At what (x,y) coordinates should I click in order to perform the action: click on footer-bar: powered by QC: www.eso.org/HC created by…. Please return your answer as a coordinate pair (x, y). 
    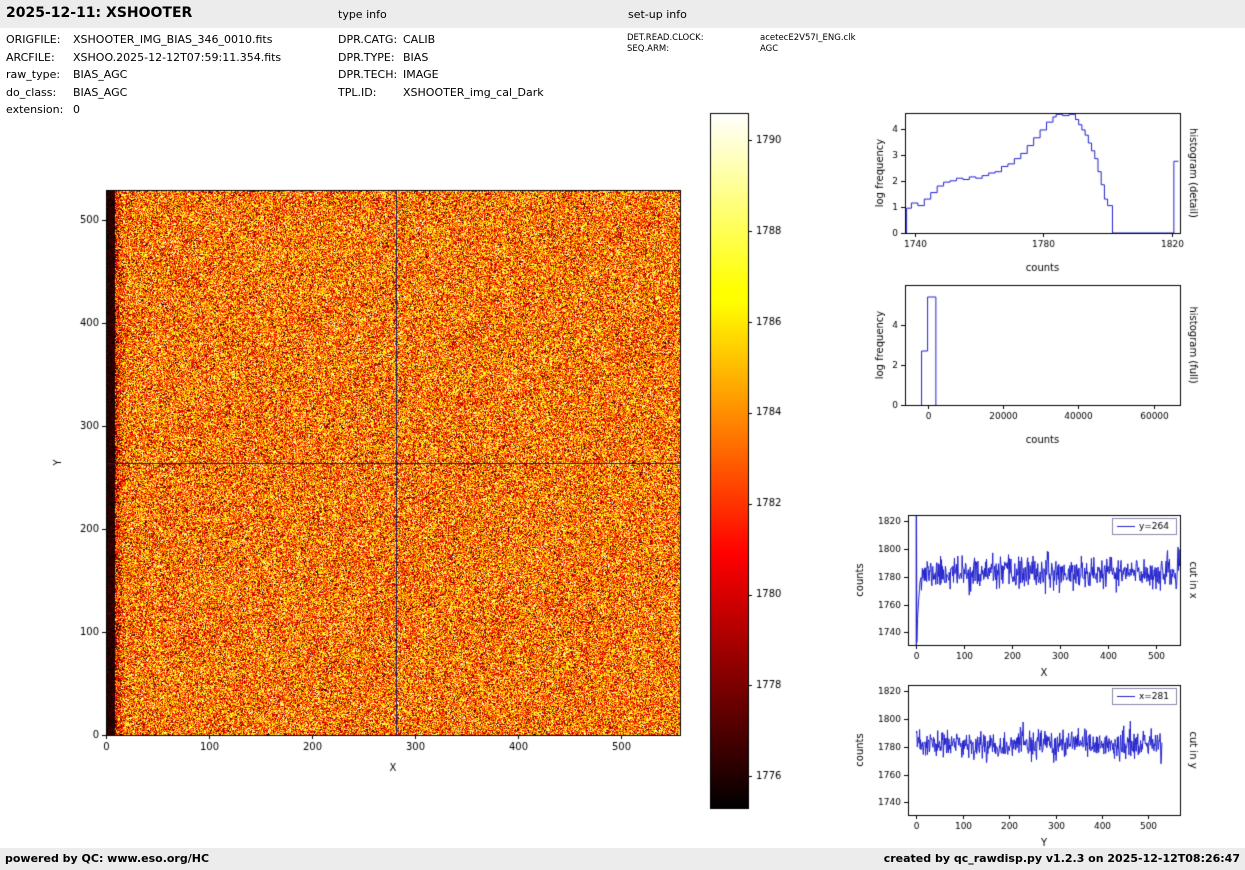
    Looking at the image, I should click on (622, 859).